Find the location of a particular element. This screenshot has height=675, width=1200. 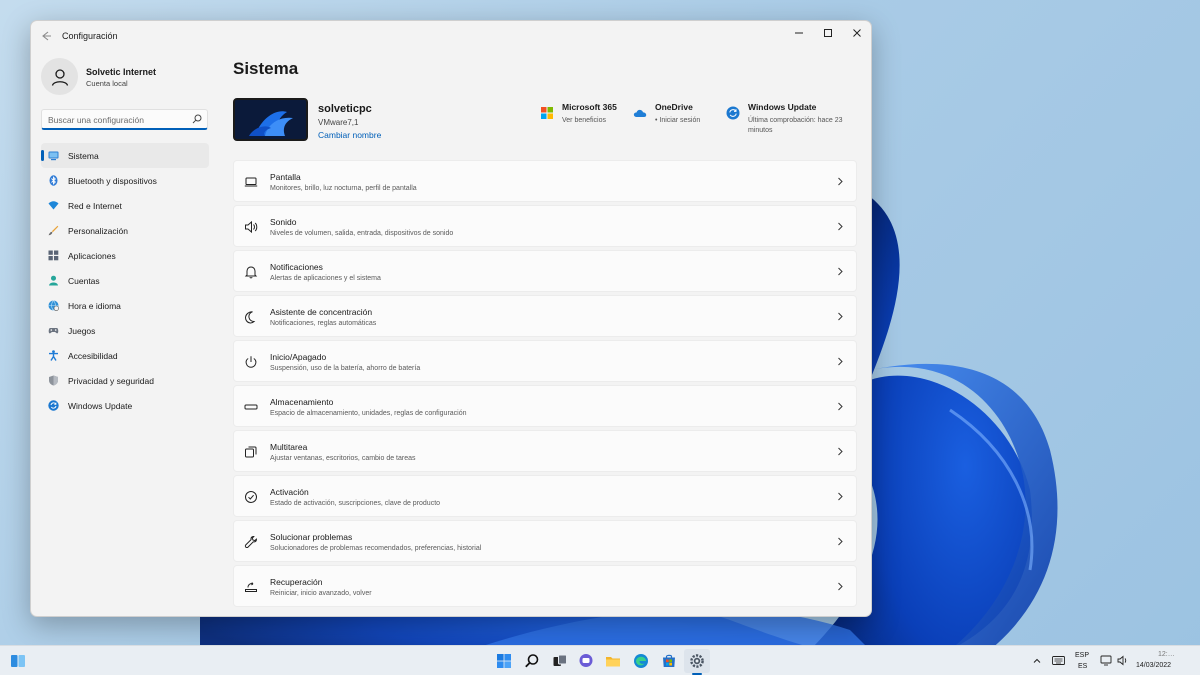

check-circle-icon is located at coordinates (251, 497).